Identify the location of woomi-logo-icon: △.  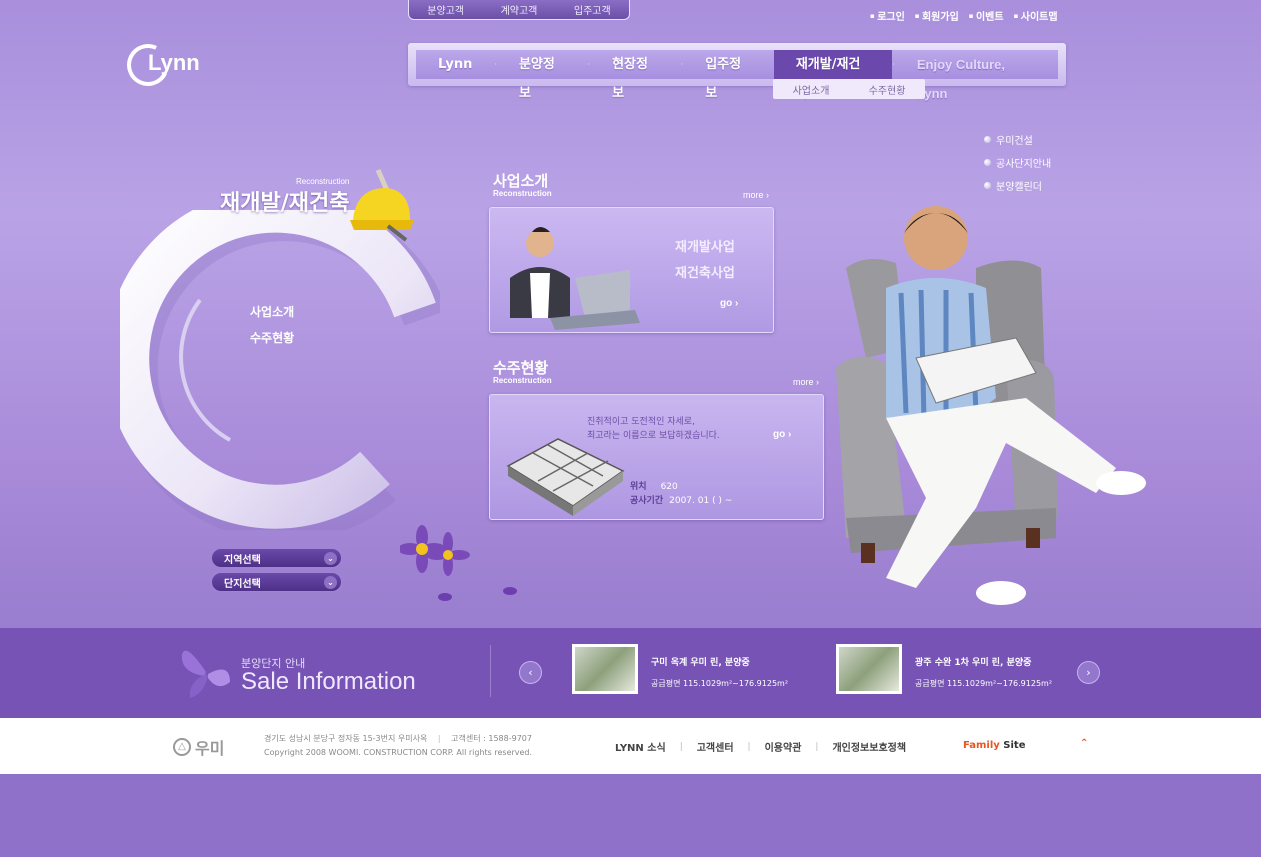
(182, 747).